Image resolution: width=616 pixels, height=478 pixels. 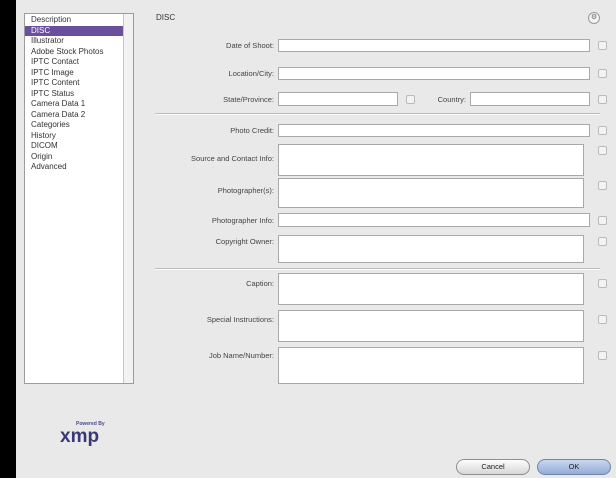 I want to click on xmp-logo: xmp, so click(x=80, y=436).